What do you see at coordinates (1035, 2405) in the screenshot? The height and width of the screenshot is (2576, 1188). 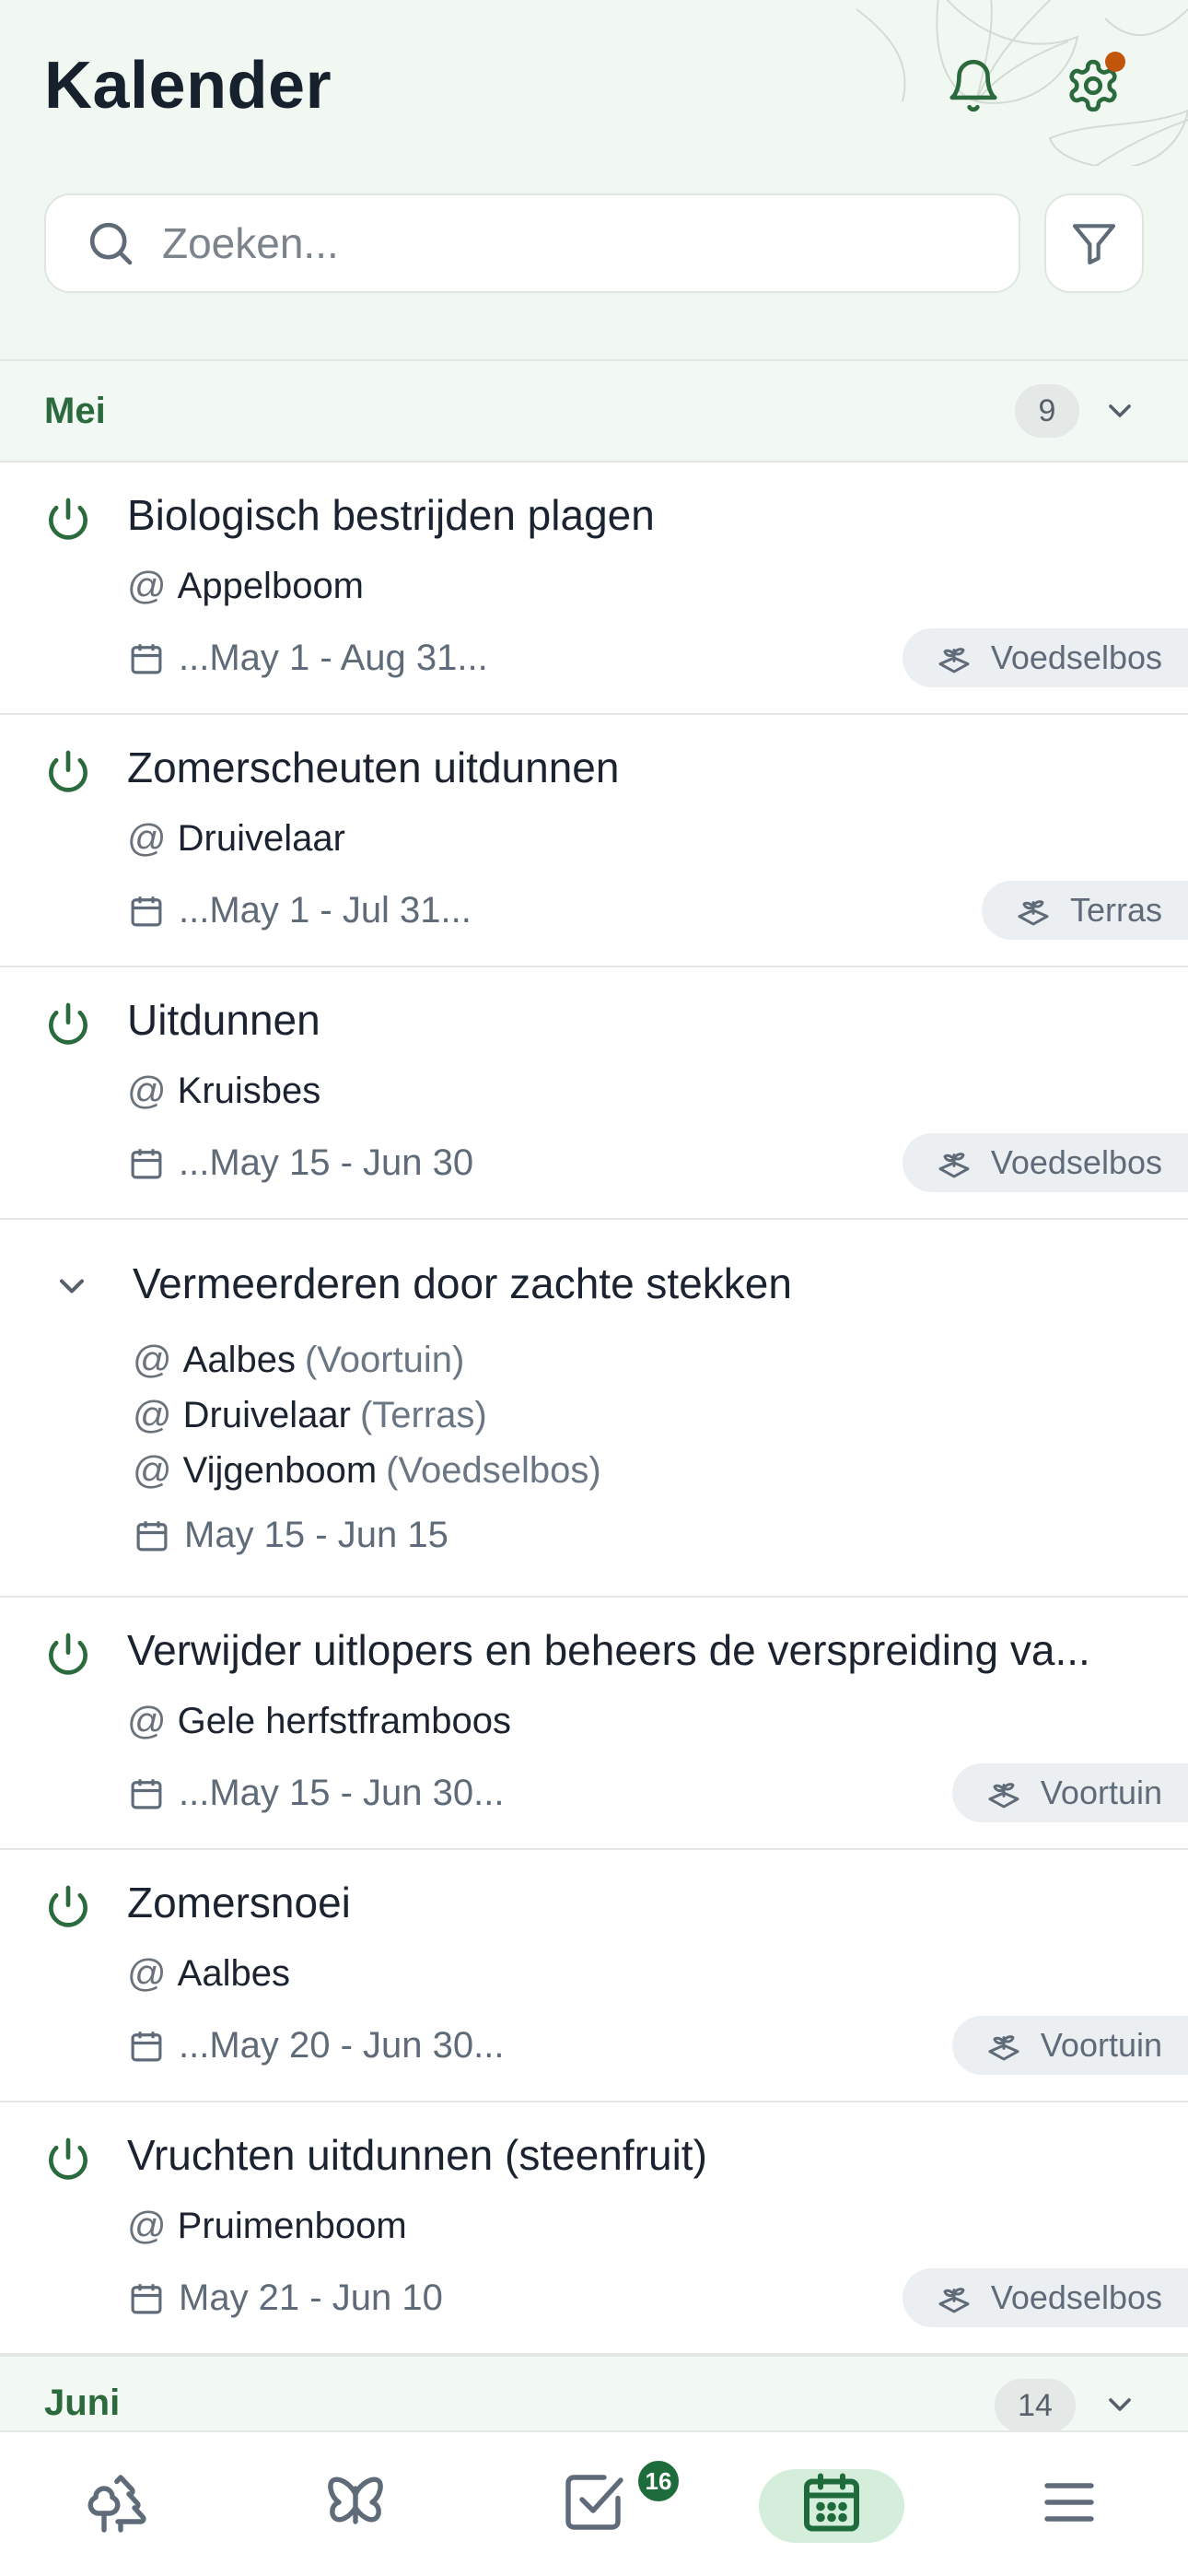 I see `month-task-count: 14` at bounding box center [1035, 2405].